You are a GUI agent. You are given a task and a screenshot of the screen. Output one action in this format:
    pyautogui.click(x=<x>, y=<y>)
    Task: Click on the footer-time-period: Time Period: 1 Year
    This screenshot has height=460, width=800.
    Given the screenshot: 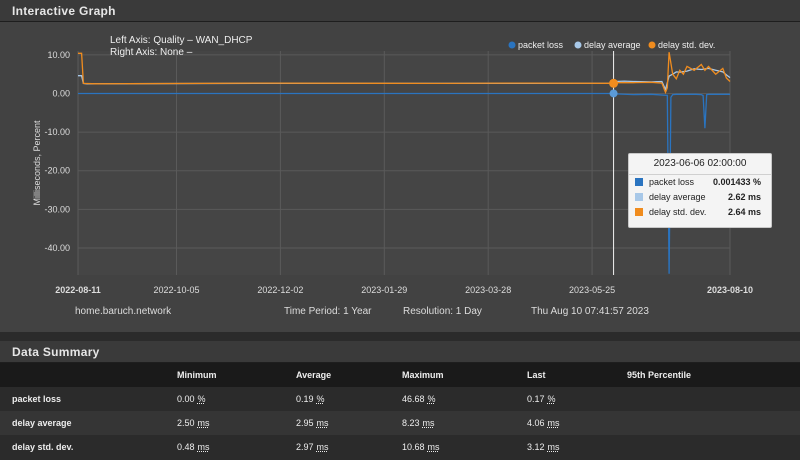 What is the action you would take?
    pyautogui.click(x=328, y=311)
    